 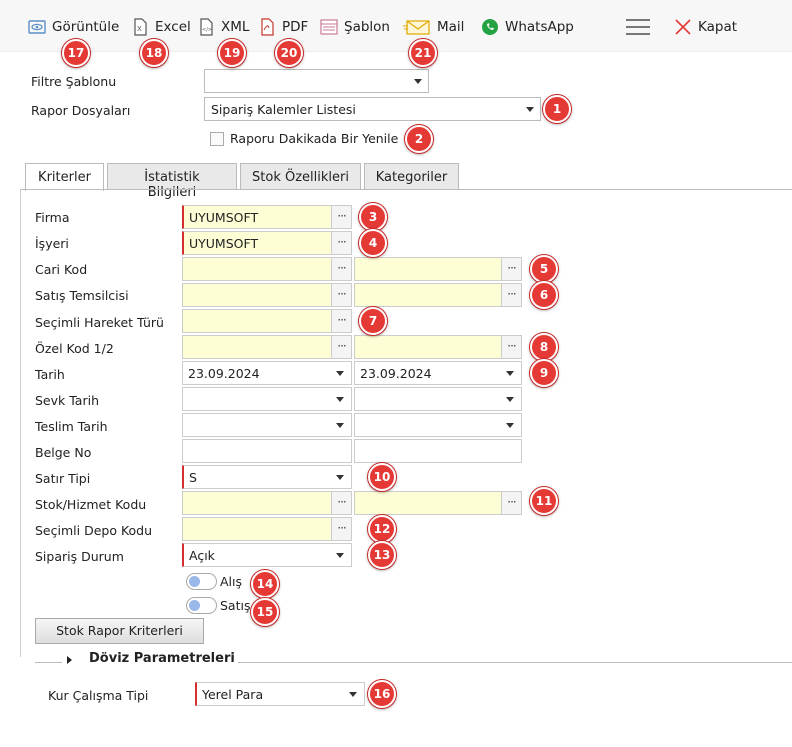 I want to click on tab-label: Kriterler, so click(x=64, y=177).